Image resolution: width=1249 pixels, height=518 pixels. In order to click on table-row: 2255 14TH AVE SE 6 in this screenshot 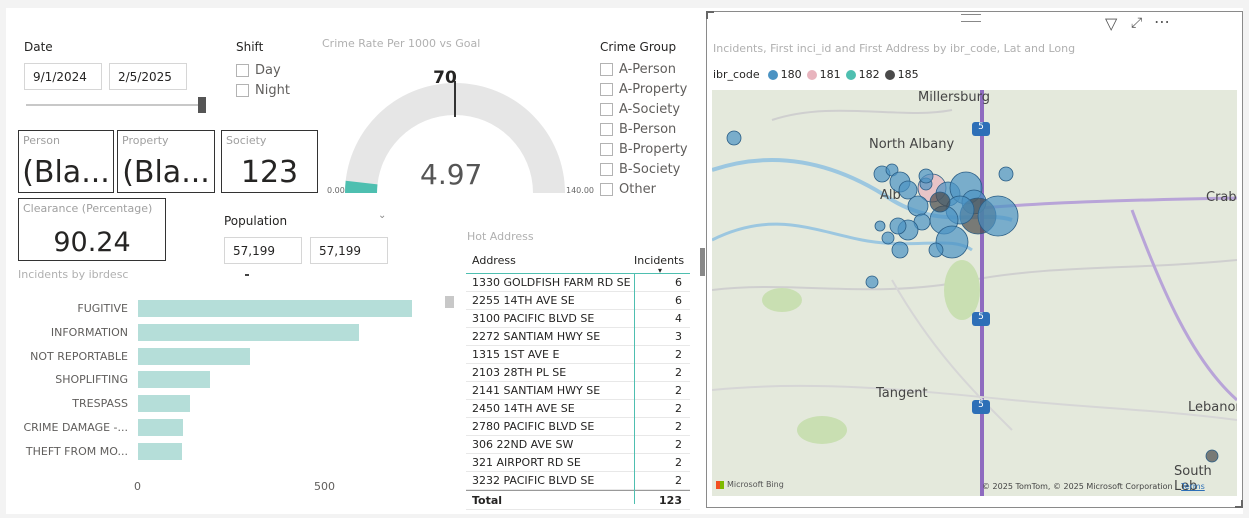, I will do `click(578, 301)`.